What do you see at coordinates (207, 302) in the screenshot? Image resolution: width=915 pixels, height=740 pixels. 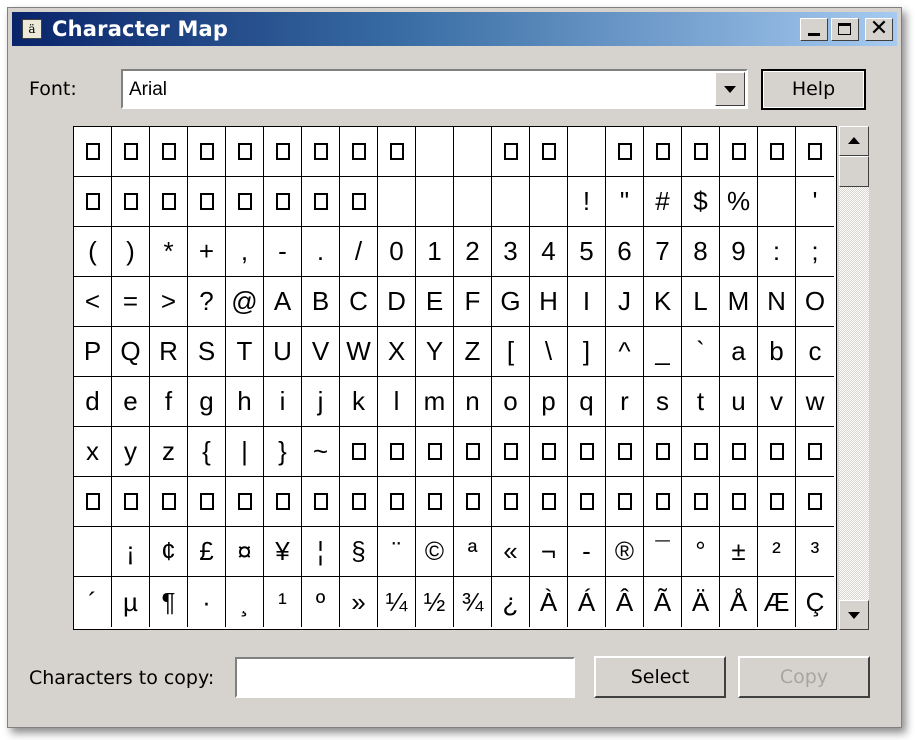 I see `character-cell: ?` at bounding box center [207, 302].